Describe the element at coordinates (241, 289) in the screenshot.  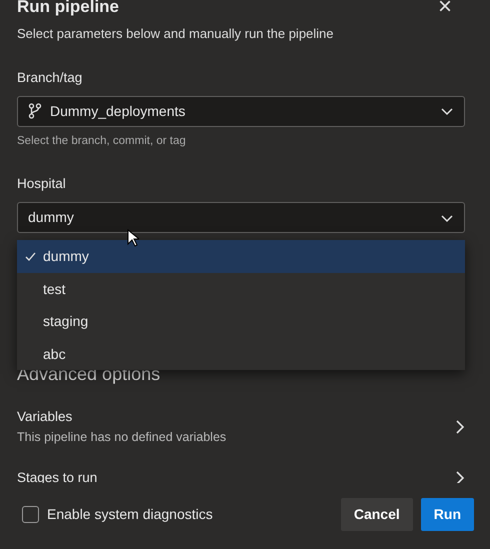
I see `dropdown-option: test` at that location.